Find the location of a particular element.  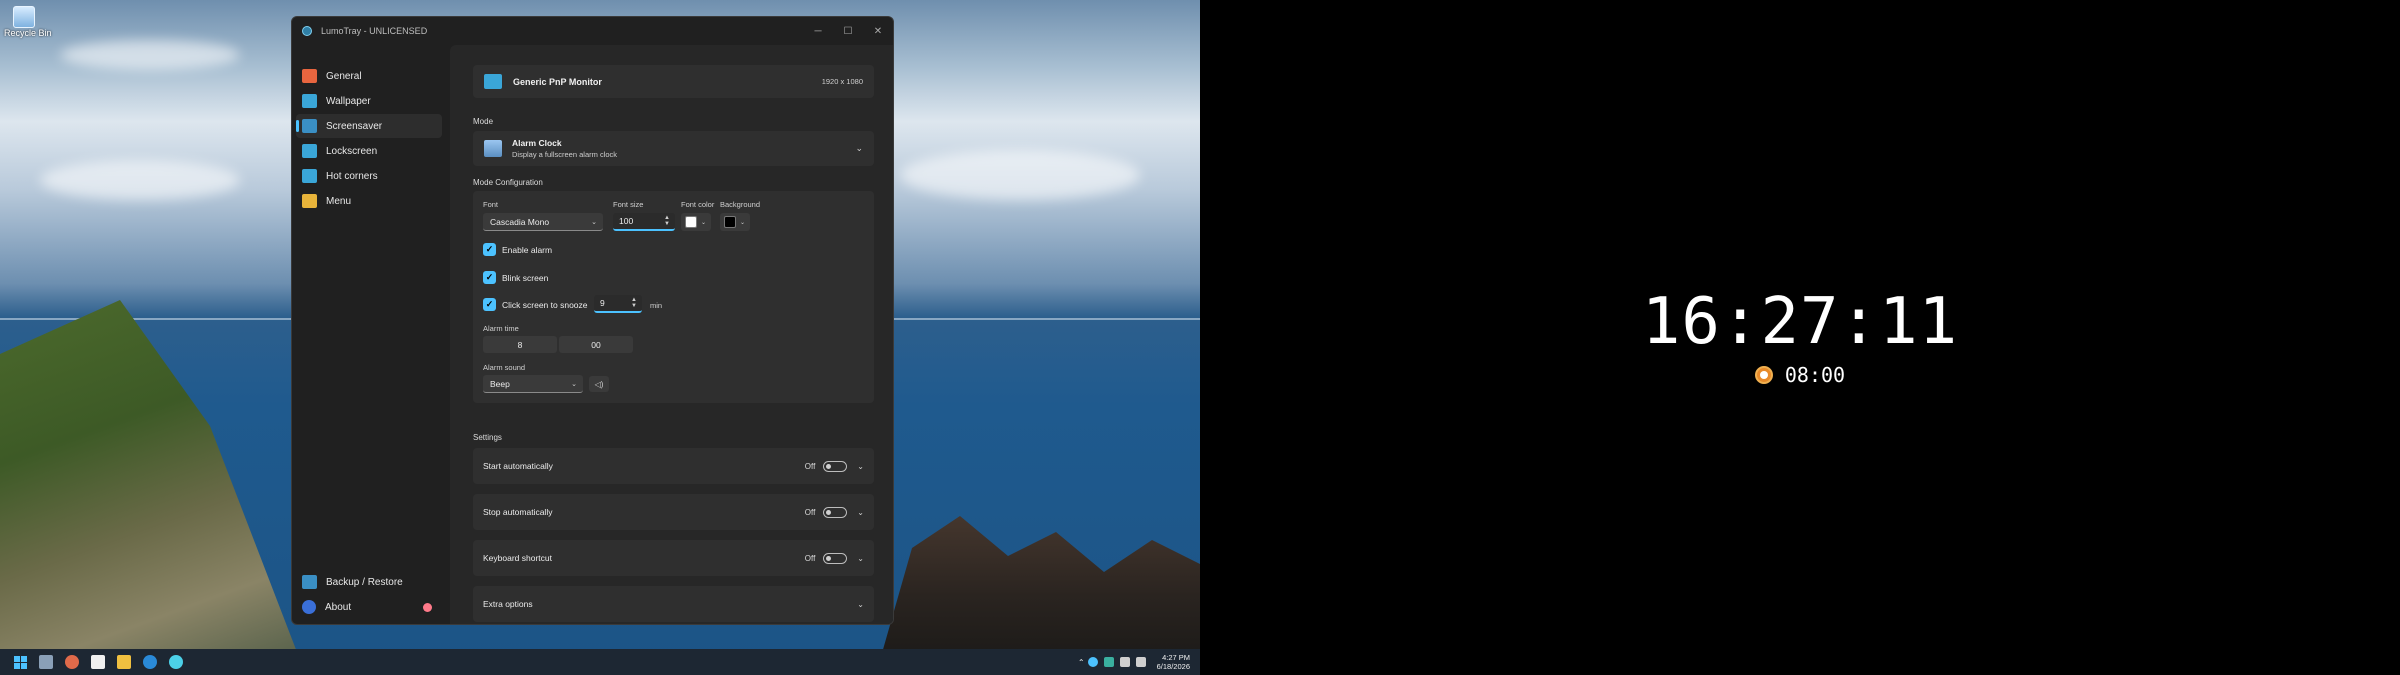

stop-automatically-toggle is located at coordinates (835, 512).